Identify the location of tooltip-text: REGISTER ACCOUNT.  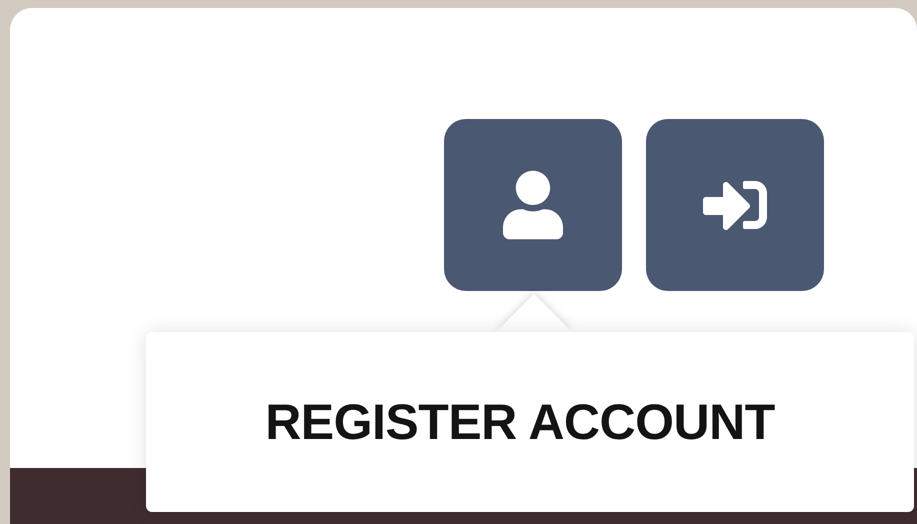
(520, 422).